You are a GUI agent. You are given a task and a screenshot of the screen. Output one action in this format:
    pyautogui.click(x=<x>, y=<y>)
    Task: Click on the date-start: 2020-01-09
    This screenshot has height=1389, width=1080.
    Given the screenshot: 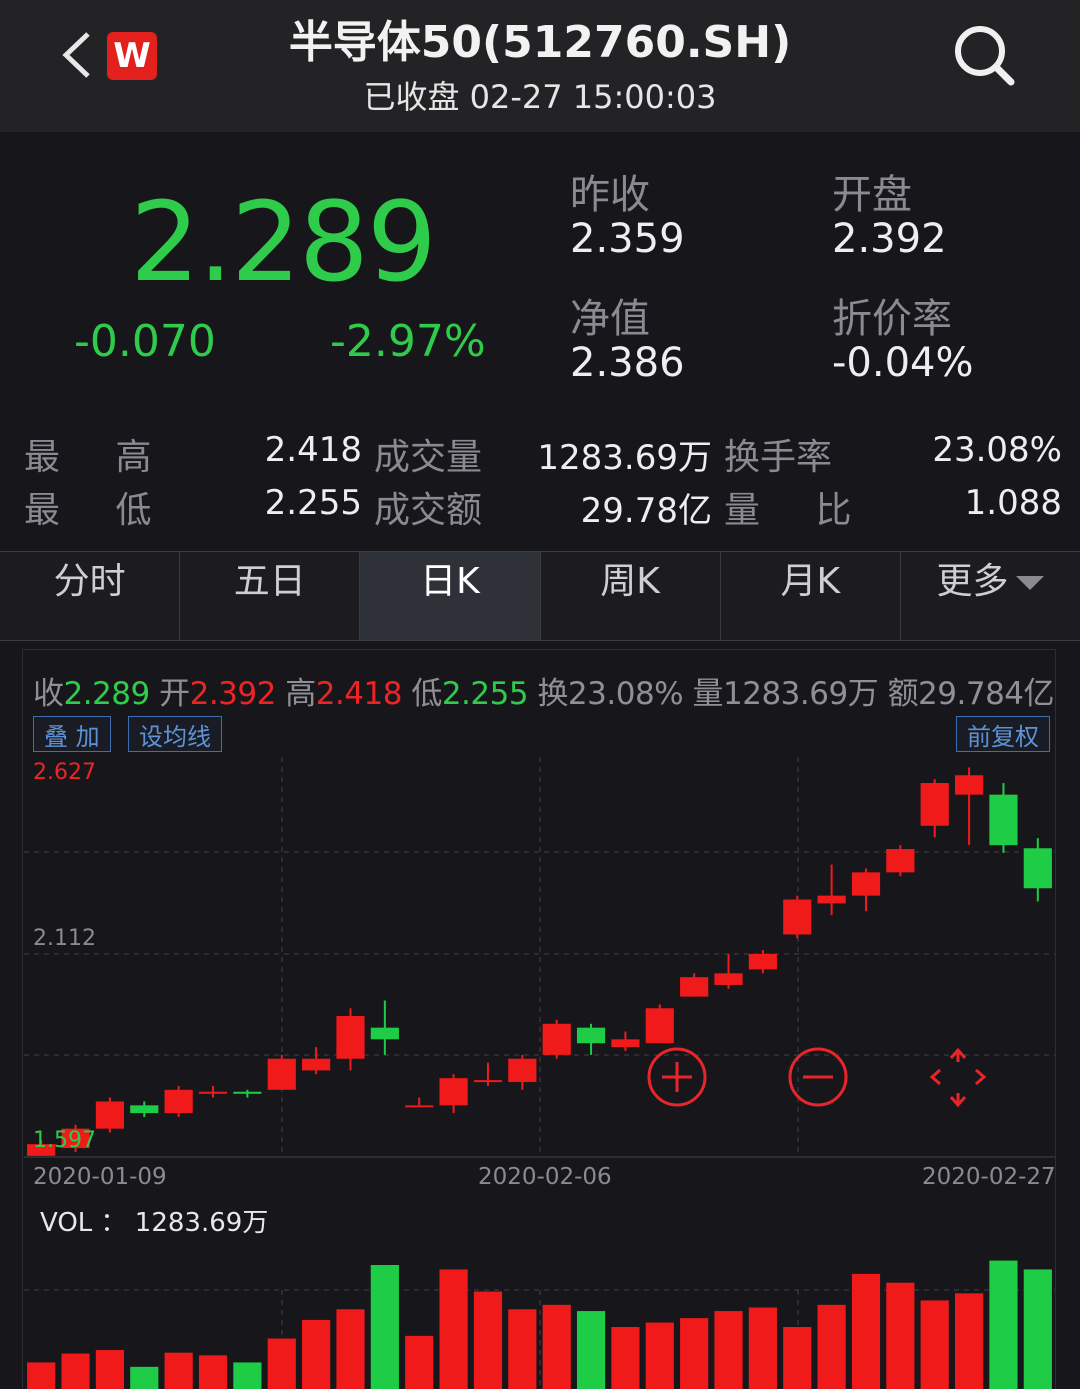 What is the action you would take?
    pyautogui.click(x=100, y=1177)
    